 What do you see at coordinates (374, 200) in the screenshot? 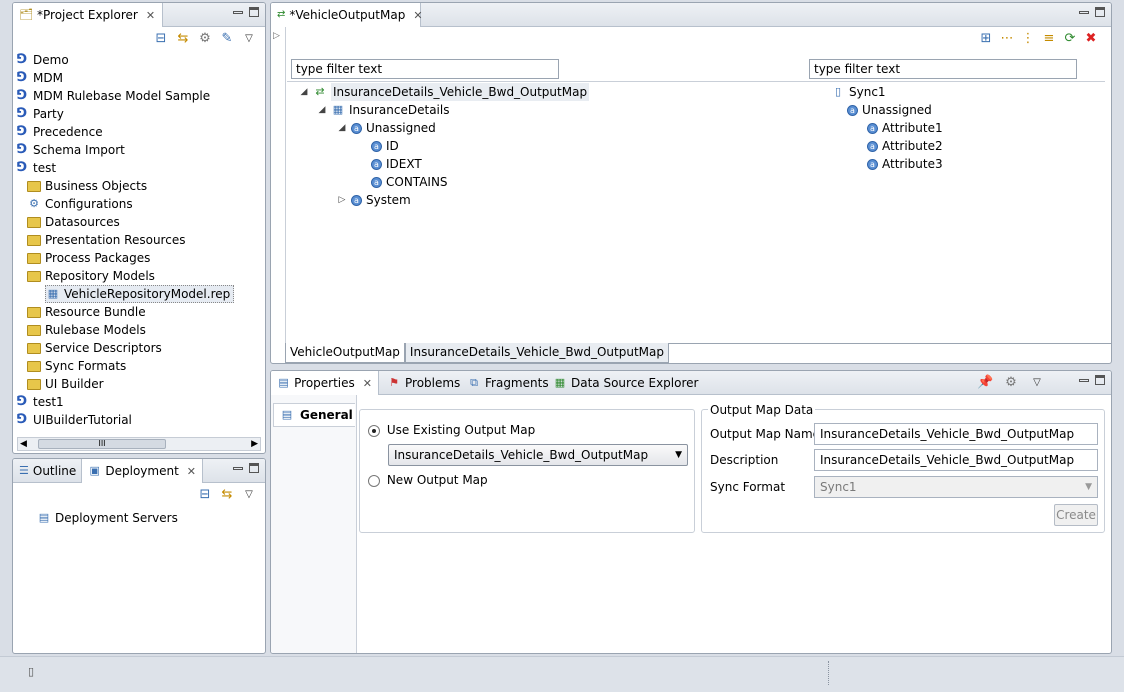
I see `source-tree-item: ▷ a System` at bounding box center [374, 200].